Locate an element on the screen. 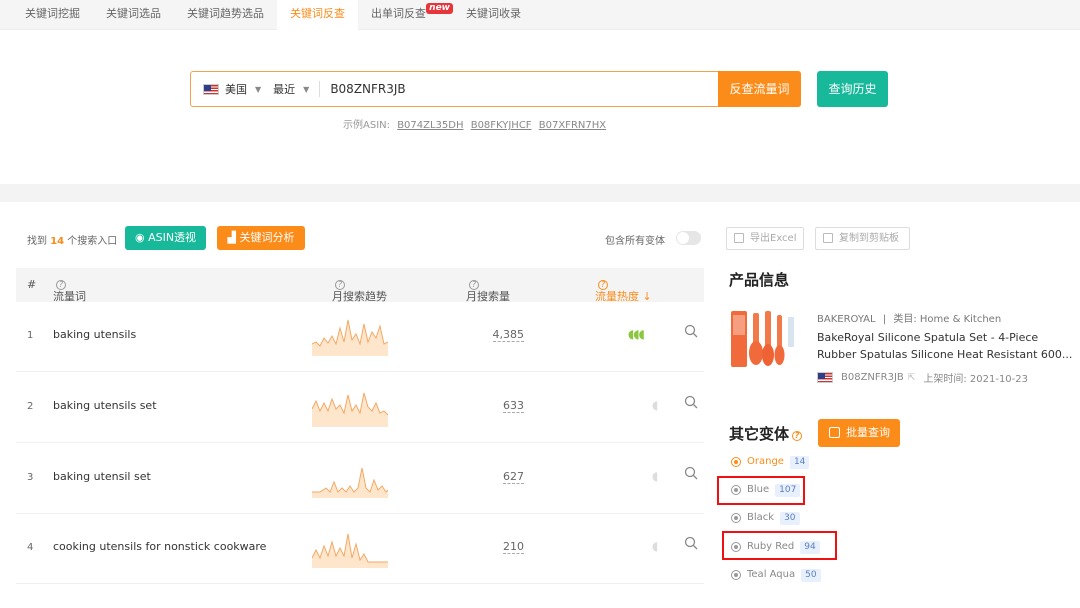 The width and height of the screenshot is (1080, 608). asin-insight-label: ASIN透视 is located at coordinates (172, 237).